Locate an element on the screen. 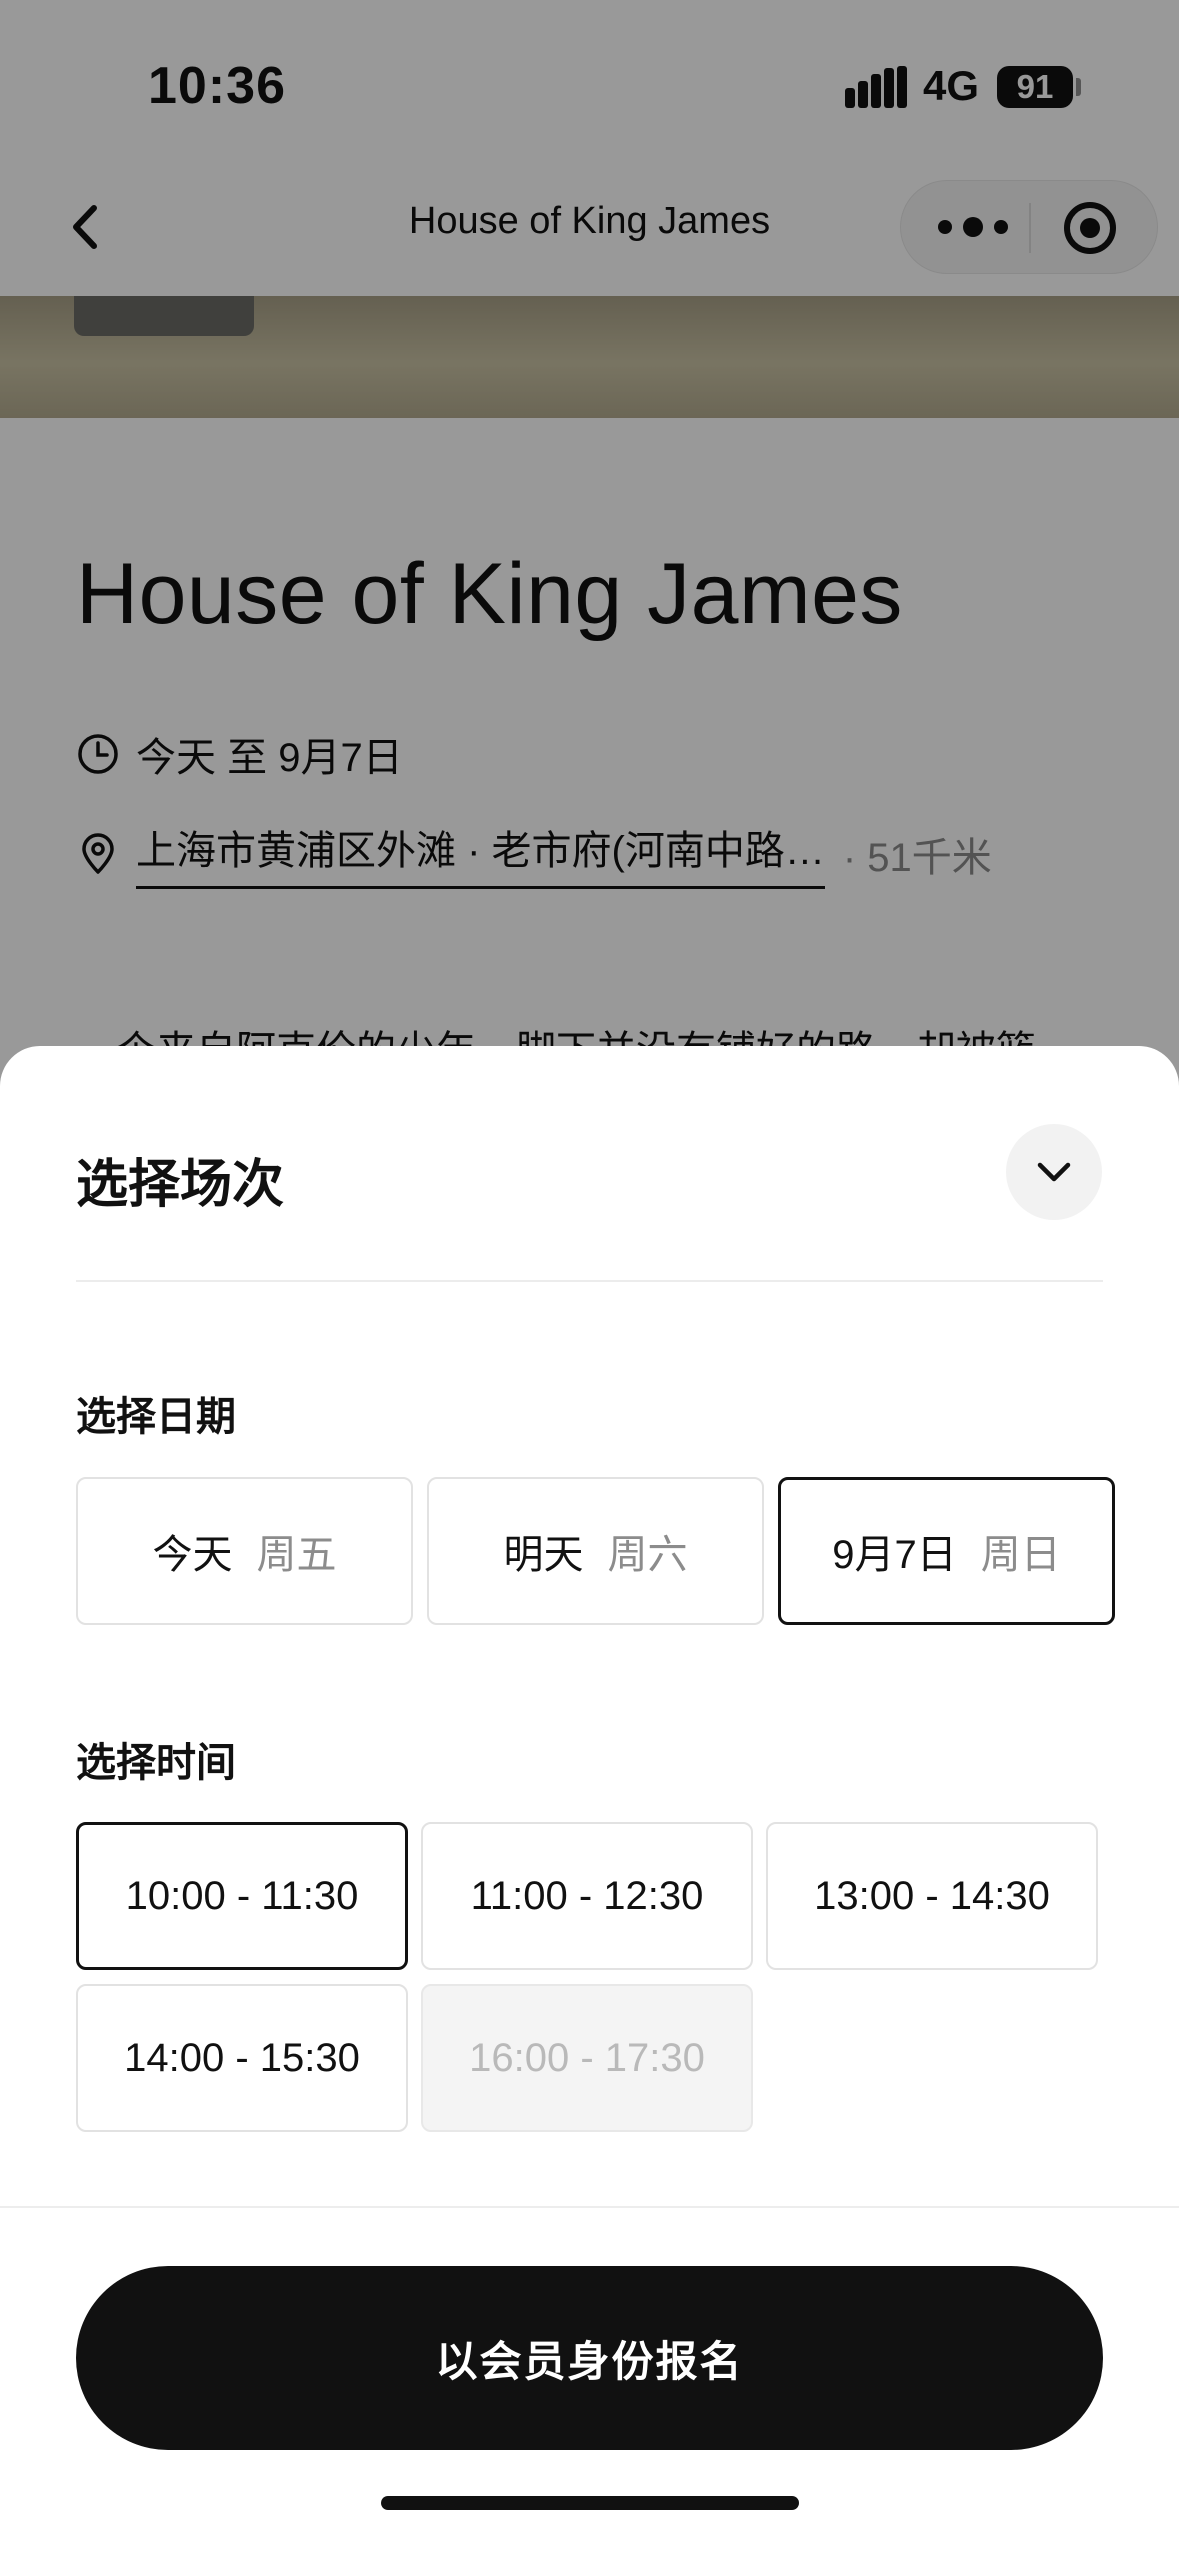 The height and width of the screenshot is (2556, 1179). date-option-sep7: 9月7日 周日 is located at coordinates (946, 1551).